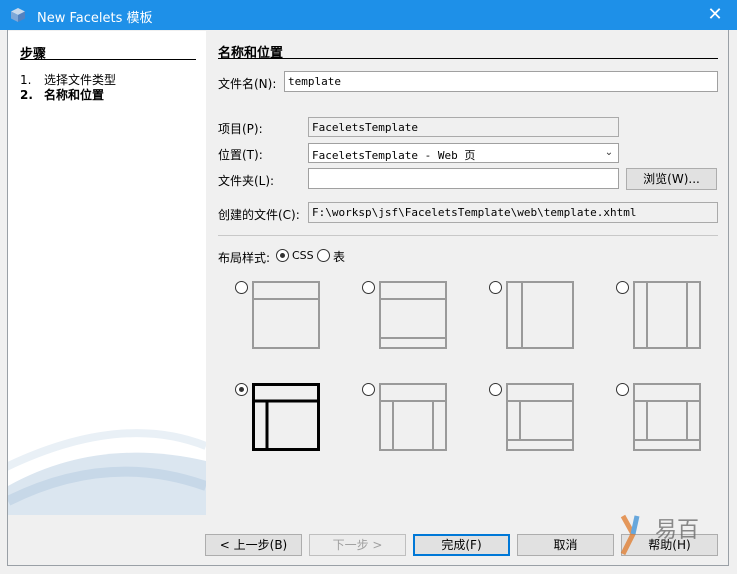 Image resolution: width=737 pixels, height=574 pixels. What do you see at coordinates (282, 255) in the screenshot?
I see `css-radio` at bounding box center [282, 255].